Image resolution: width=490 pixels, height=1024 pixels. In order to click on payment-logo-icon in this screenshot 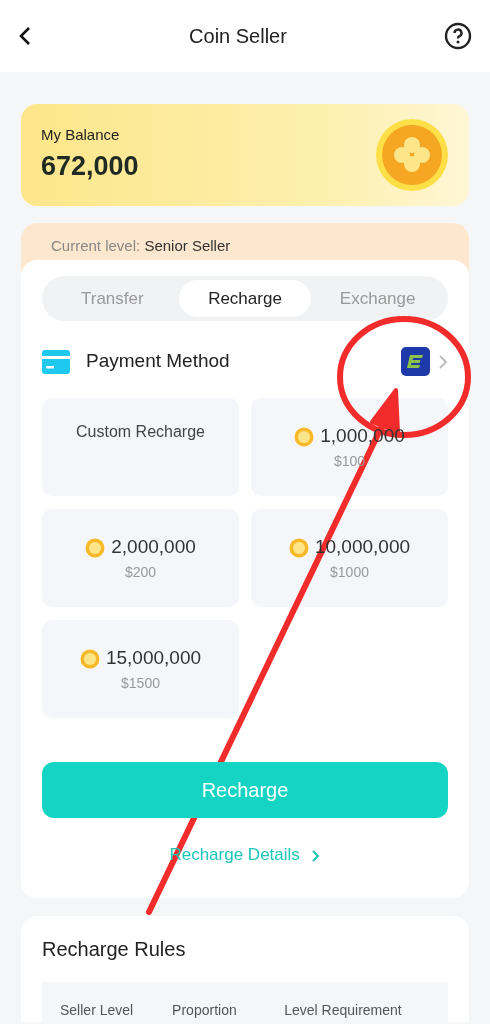, I will do `click(415, 361)`.